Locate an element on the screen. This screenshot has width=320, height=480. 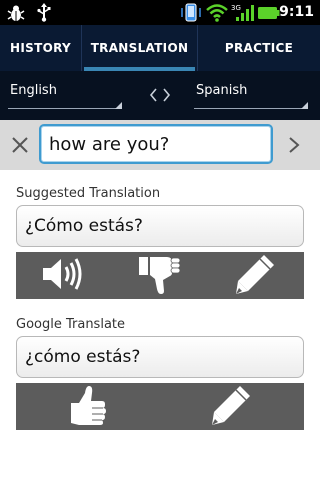
status-bar: 3G 9:11 is located at coordinates (160, 12).